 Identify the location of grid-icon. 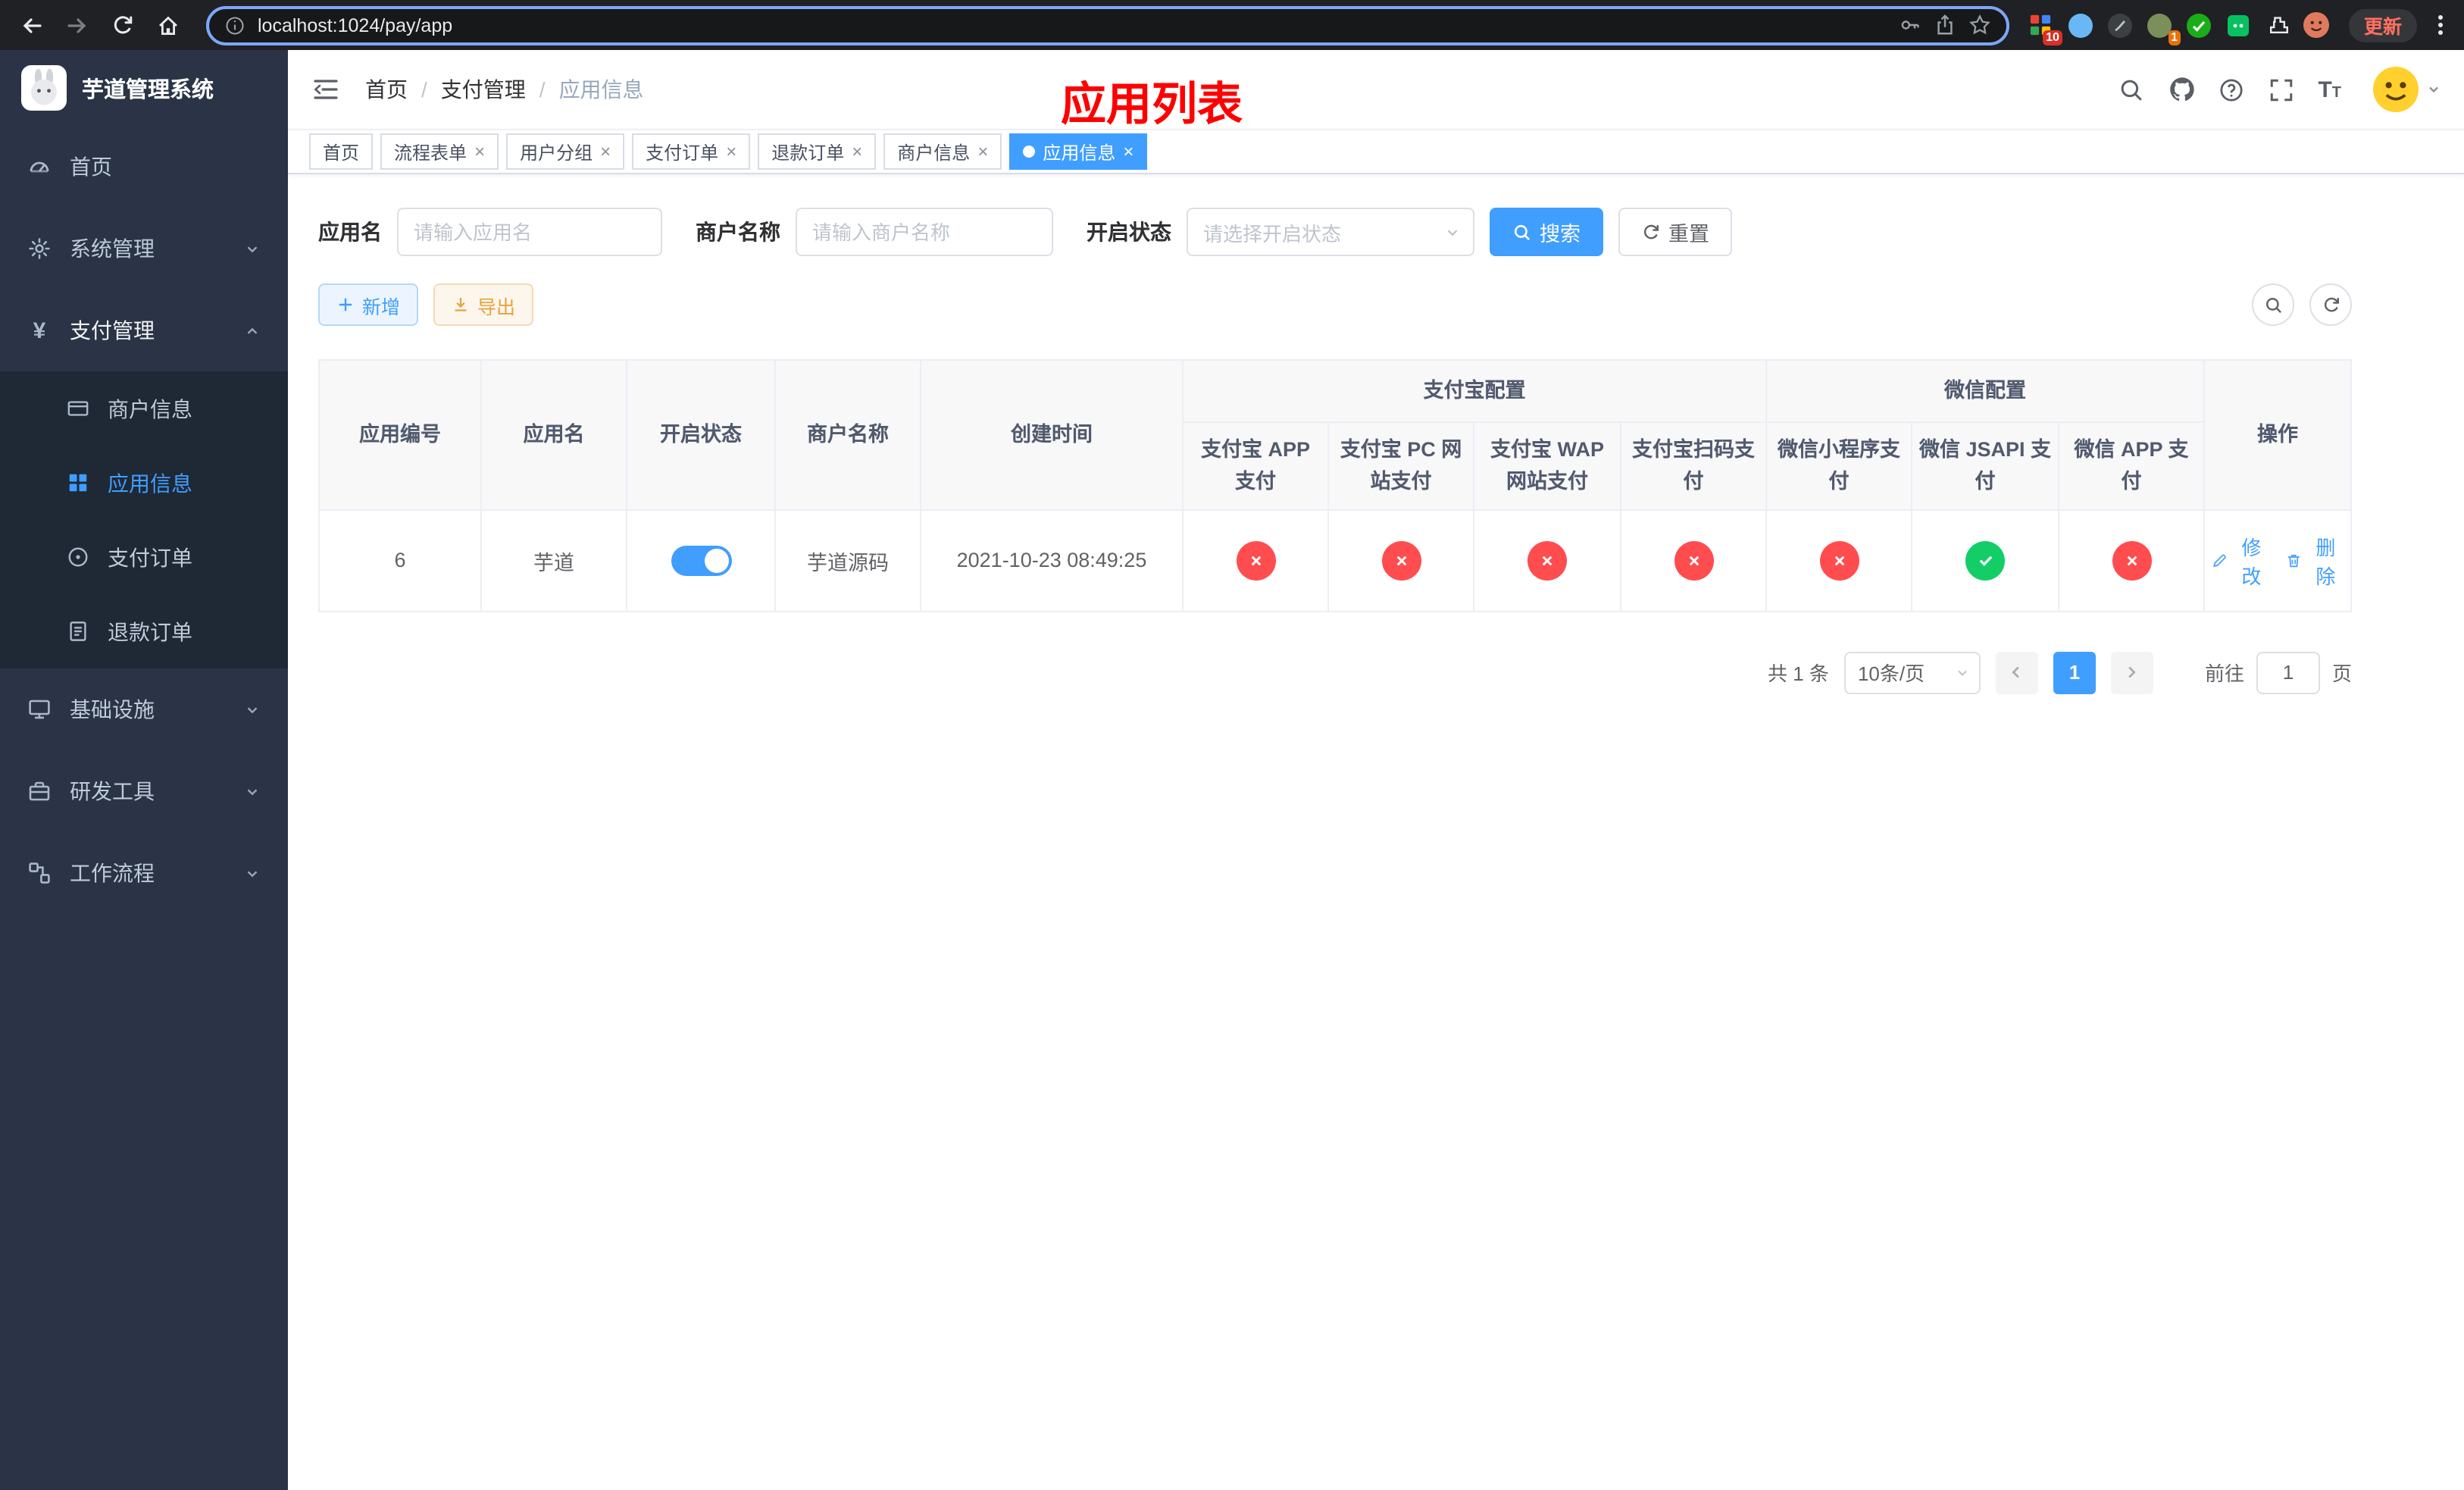
(78, 482).